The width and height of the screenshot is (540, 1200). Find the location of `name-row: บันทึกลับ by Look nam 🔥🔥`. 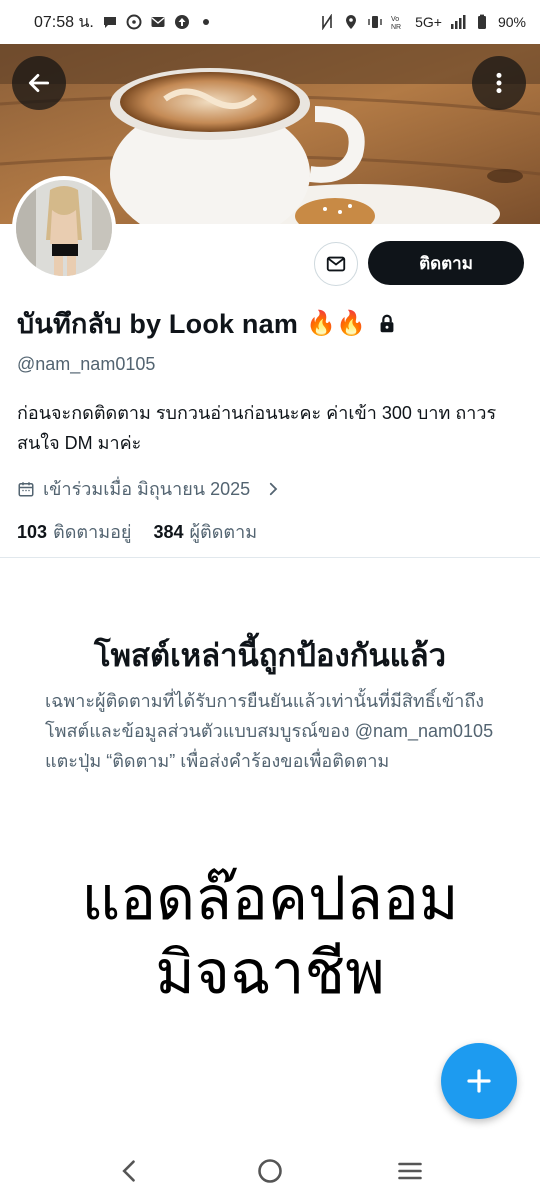

name-row: บันทึกลับ by Look nam 🔥🔥 is located at coordinates (207, 323).